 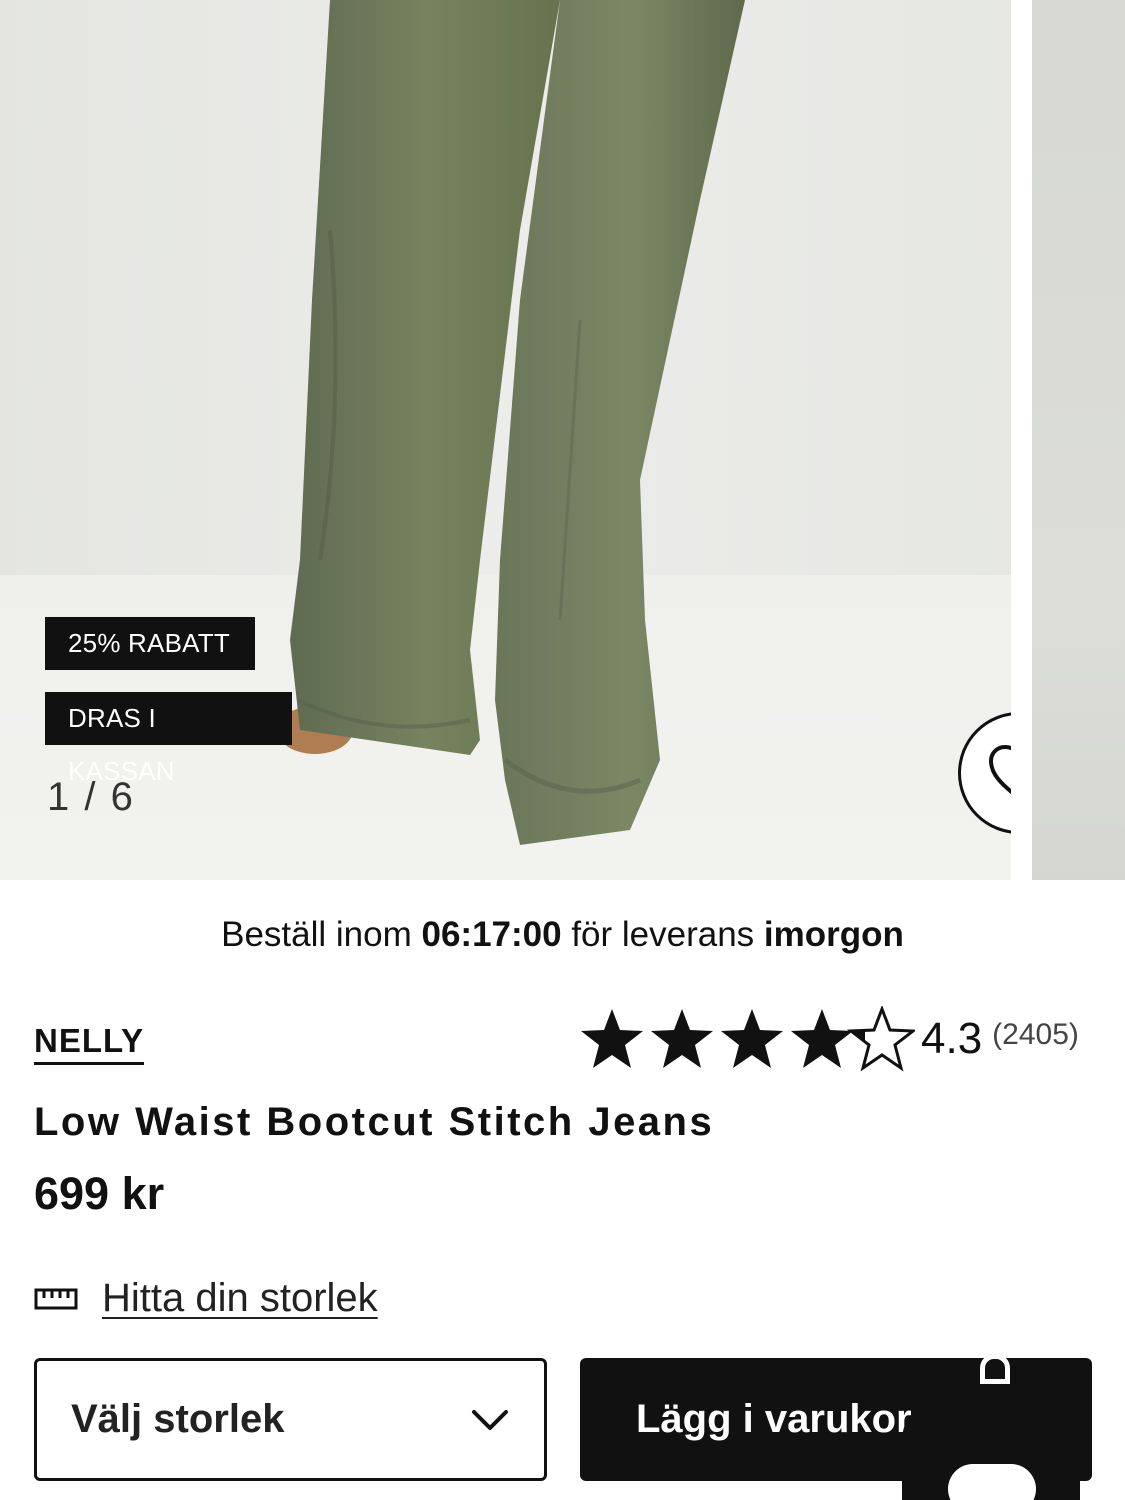 What do you see at coordinates (178, 1419) in the screenshot?
I see `size-select-label: Välj storlek` at bounding box center [178, 1419].